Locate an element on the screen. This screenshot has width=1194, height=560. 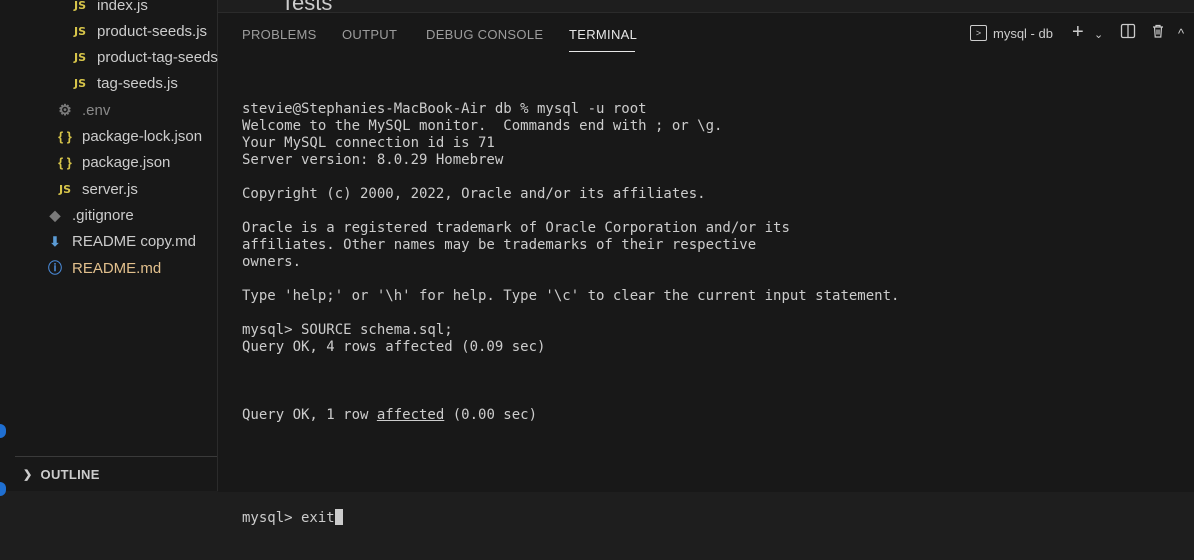
trash-icon is located at coordinates (1158, 33).